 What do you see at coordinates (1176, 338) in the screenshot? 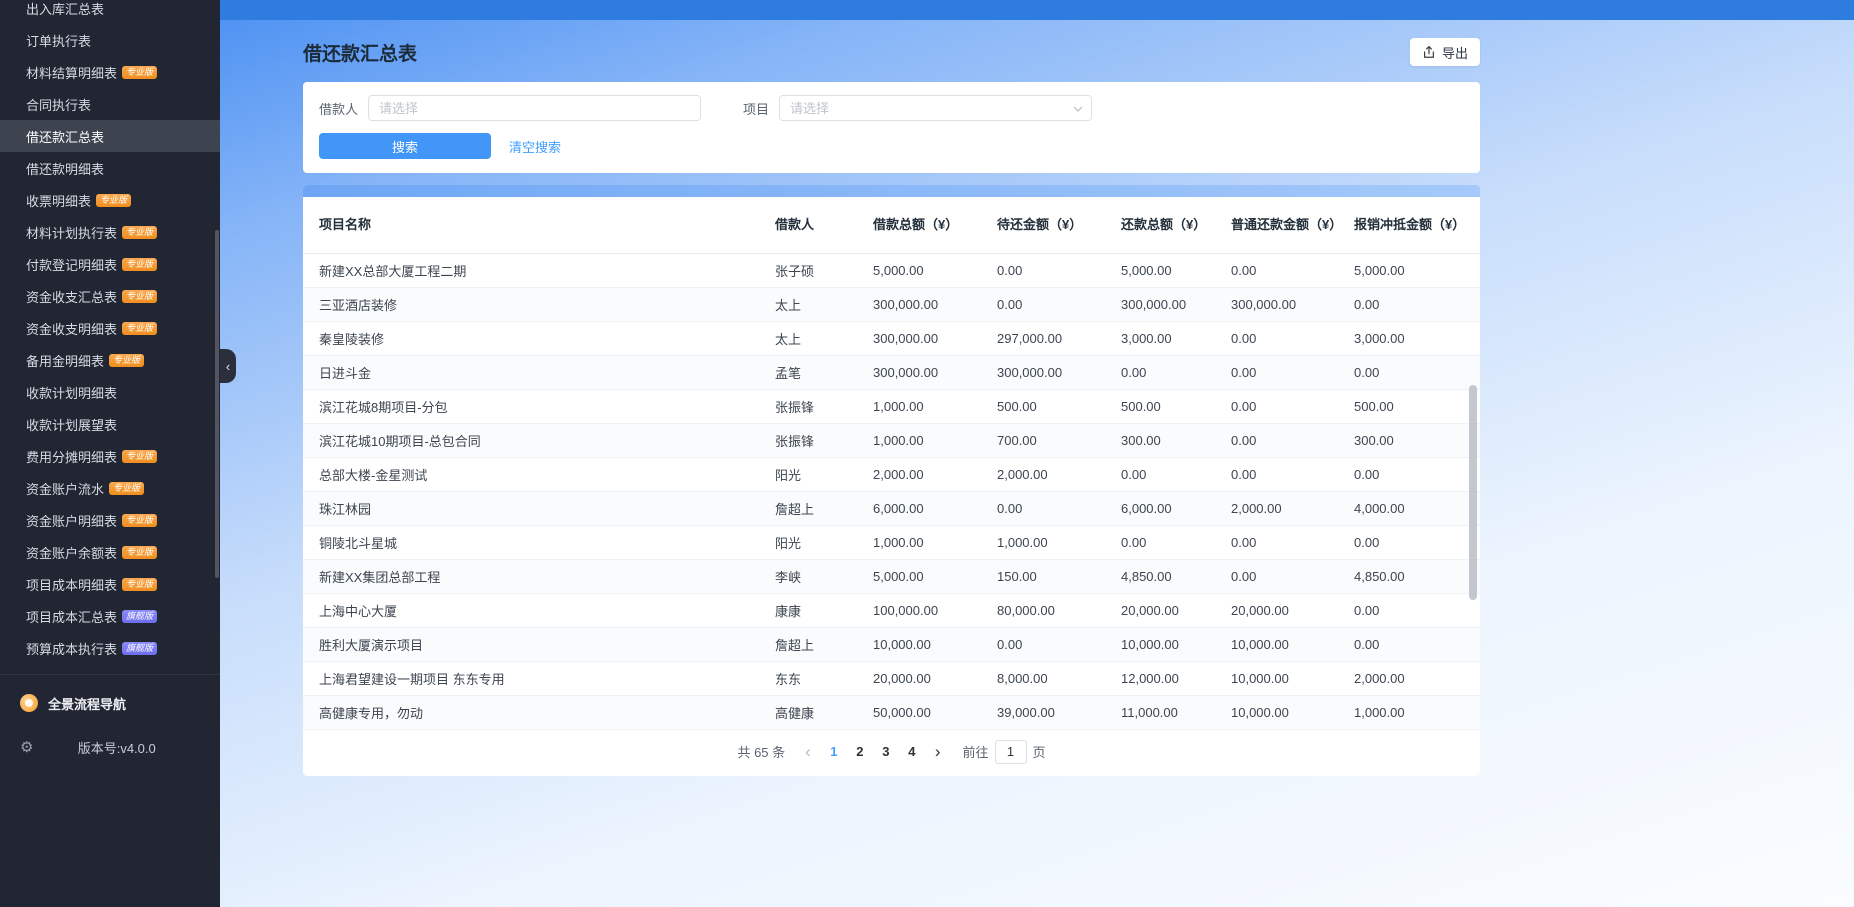
I see `cell-value: 3,000.00` at bounding box center [1176, 338].